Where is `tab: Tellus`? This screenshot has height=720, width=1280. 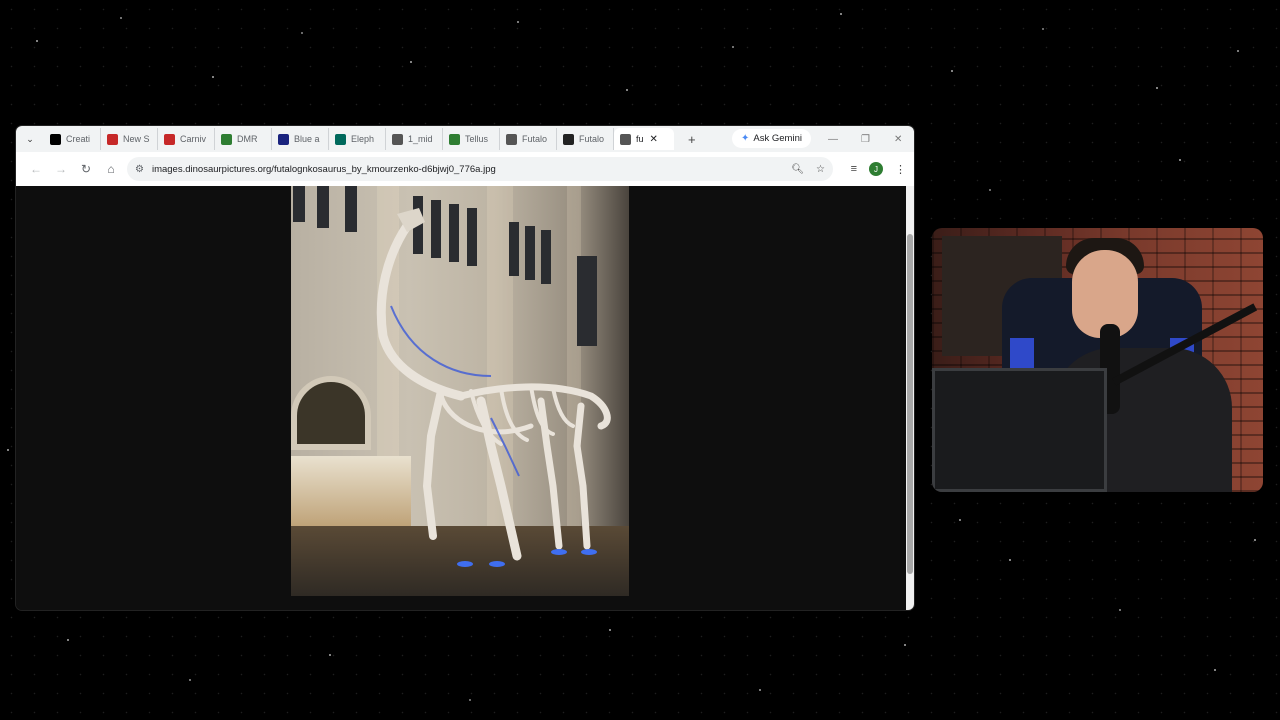
tab: Tellus is located at coordinates (471, 139).